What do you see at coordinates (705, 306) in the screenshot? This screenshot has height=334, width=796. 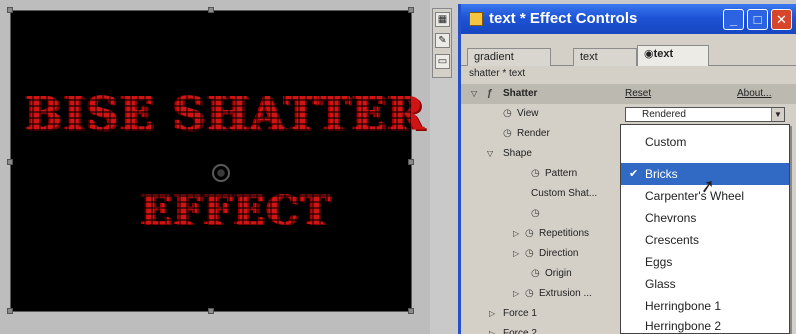 I see `menu-item-herringbone-1: Herringbone 1` at bounding box center [705, 306].